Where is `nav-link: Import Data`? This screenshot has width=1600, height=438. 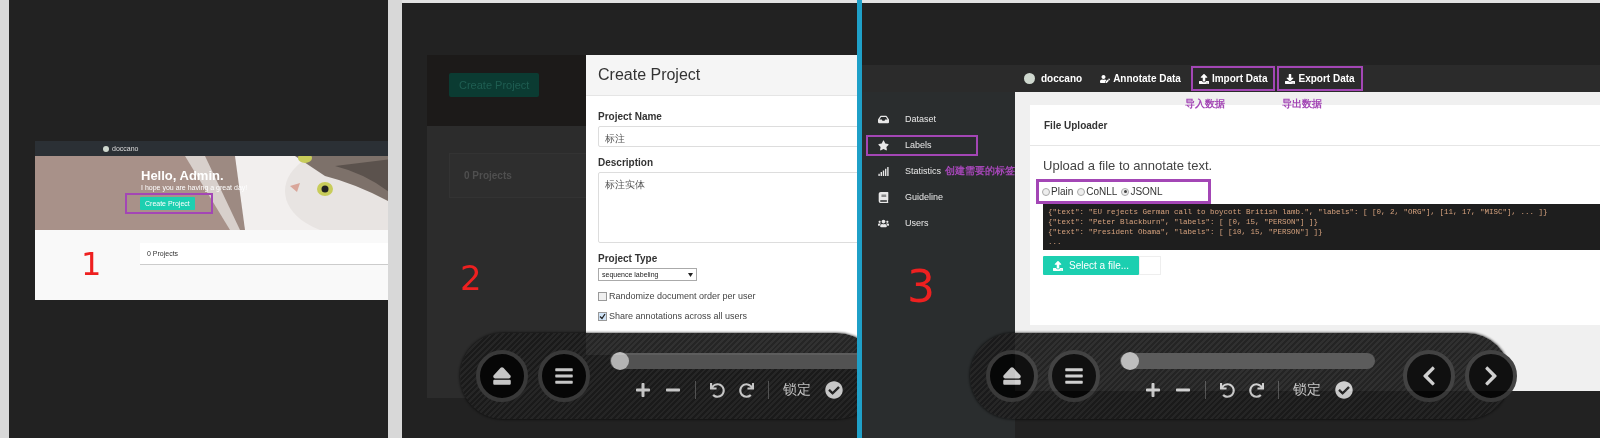
nav-link: Import Data is located at coordinates (1233, 78).